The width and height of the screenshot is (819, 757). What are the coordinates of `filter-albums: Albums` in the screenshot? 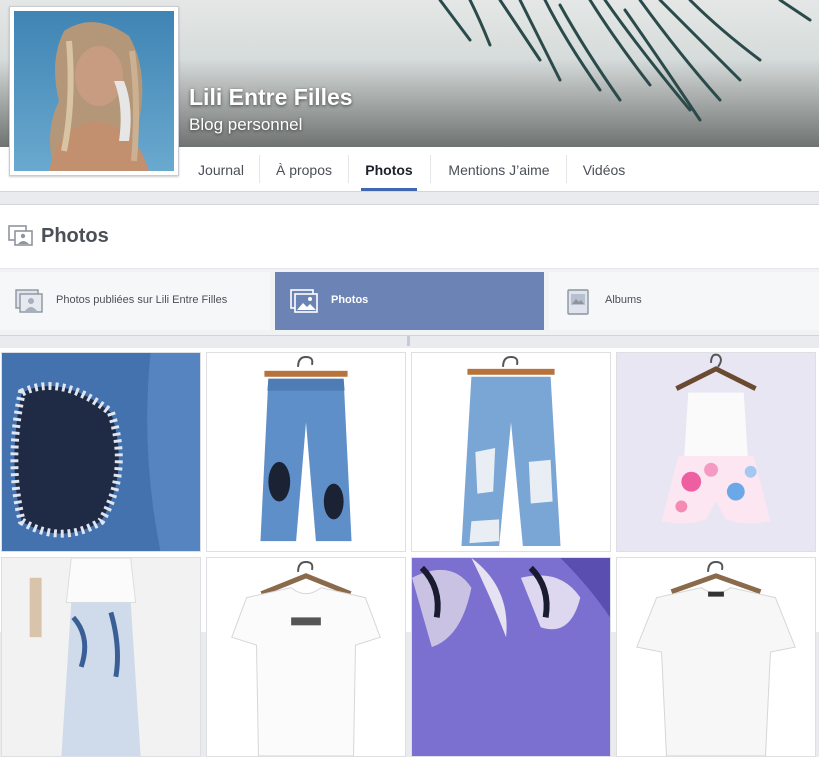 It's located at (684, 301).